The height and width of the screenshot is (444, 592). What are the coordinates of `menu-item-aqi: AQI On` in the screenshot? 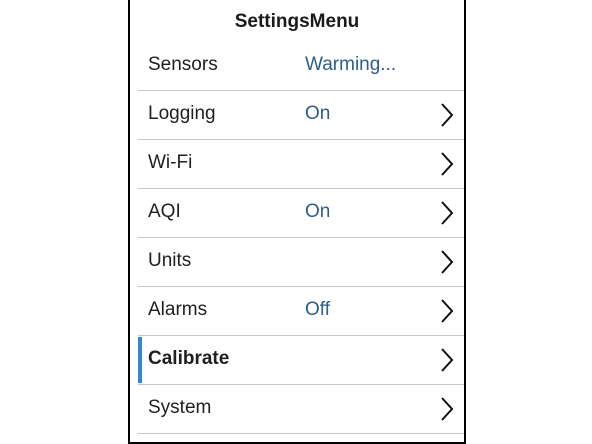 It's located at (301, 213).